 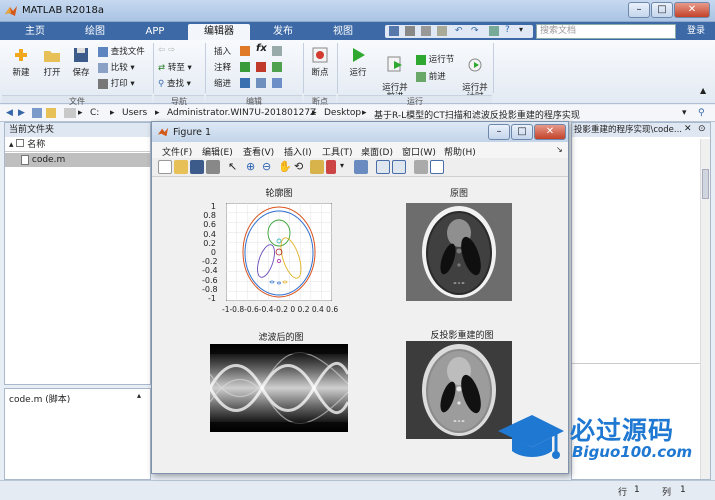 I want to click on chevron-down-icon: ▾, so click(x=521, y=29).